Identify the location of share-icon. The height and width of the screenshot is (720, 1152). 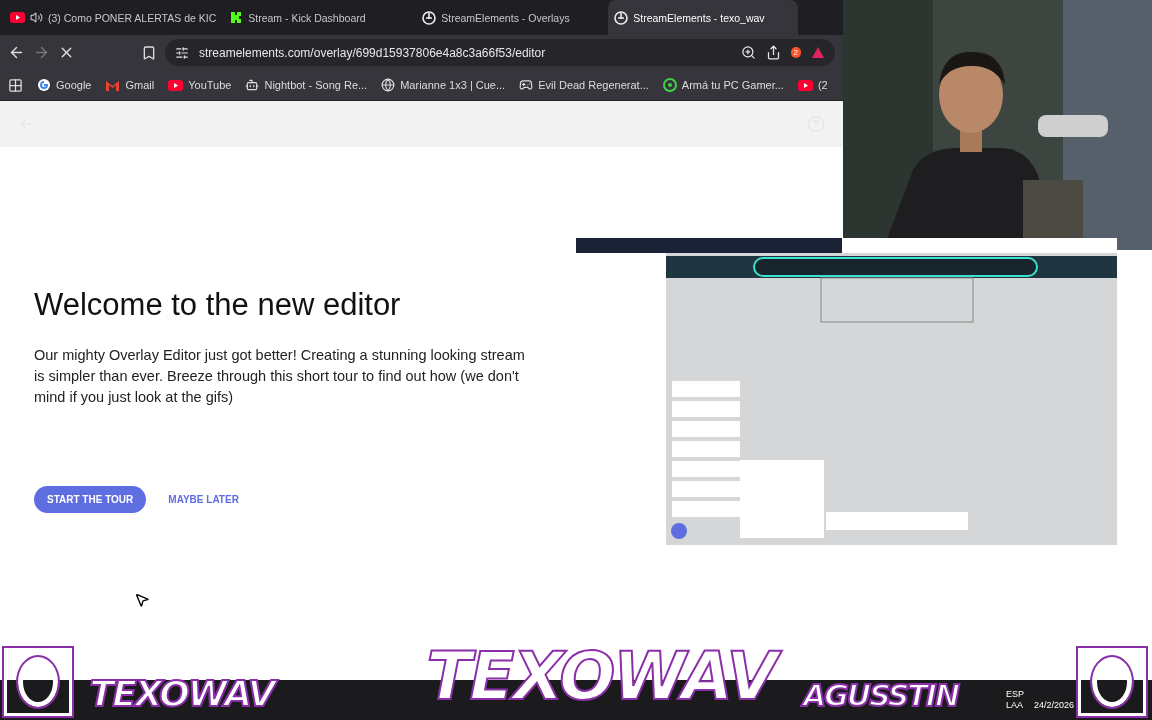
(773, 52).